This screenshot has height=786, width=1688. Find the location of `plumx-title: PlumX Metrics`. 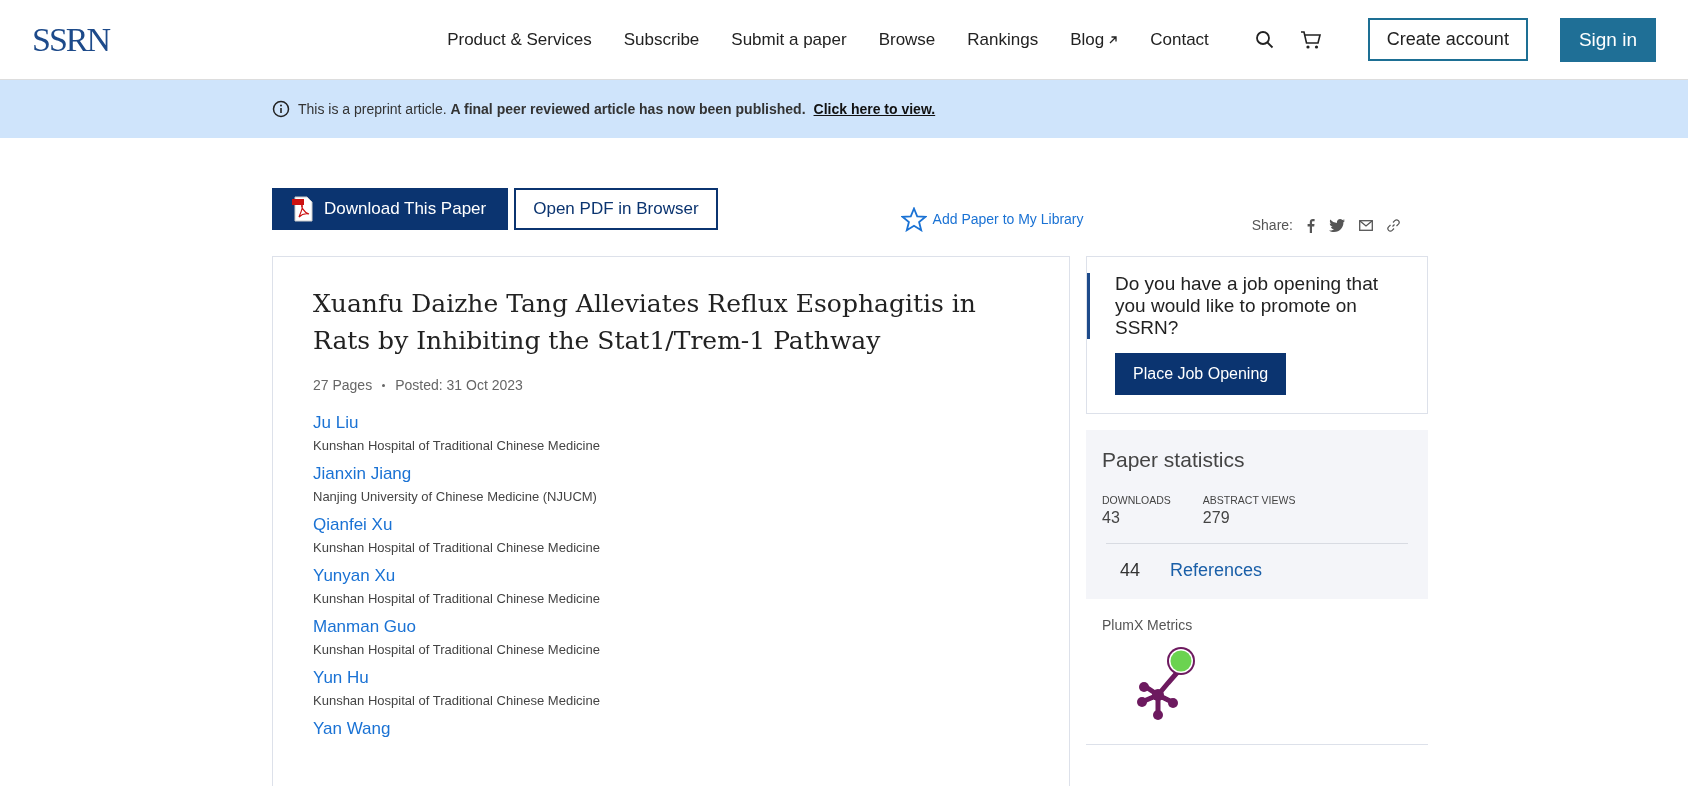

plumx-title: PlumX Metrics is located at coordinates (1148, 625).